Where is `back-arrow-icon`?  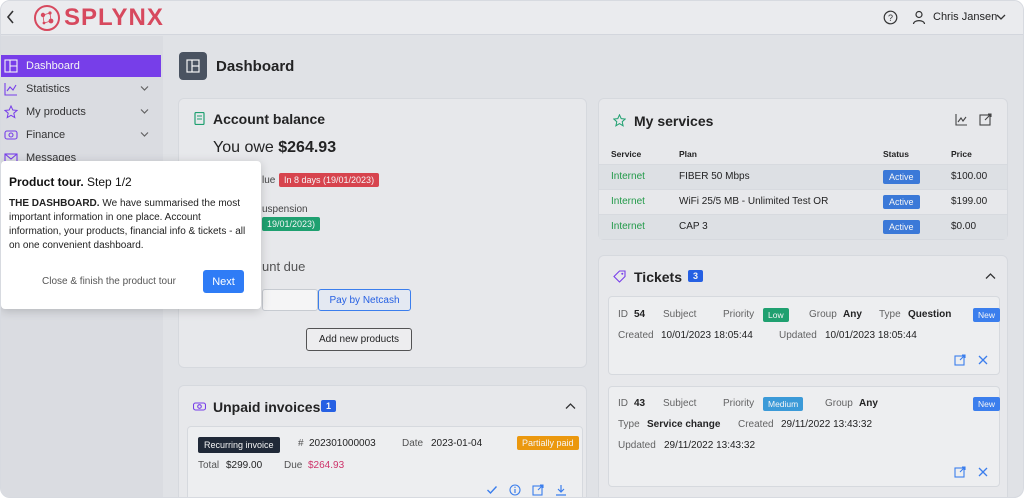
back-arrow-icon is located at coordinates (11, 17).